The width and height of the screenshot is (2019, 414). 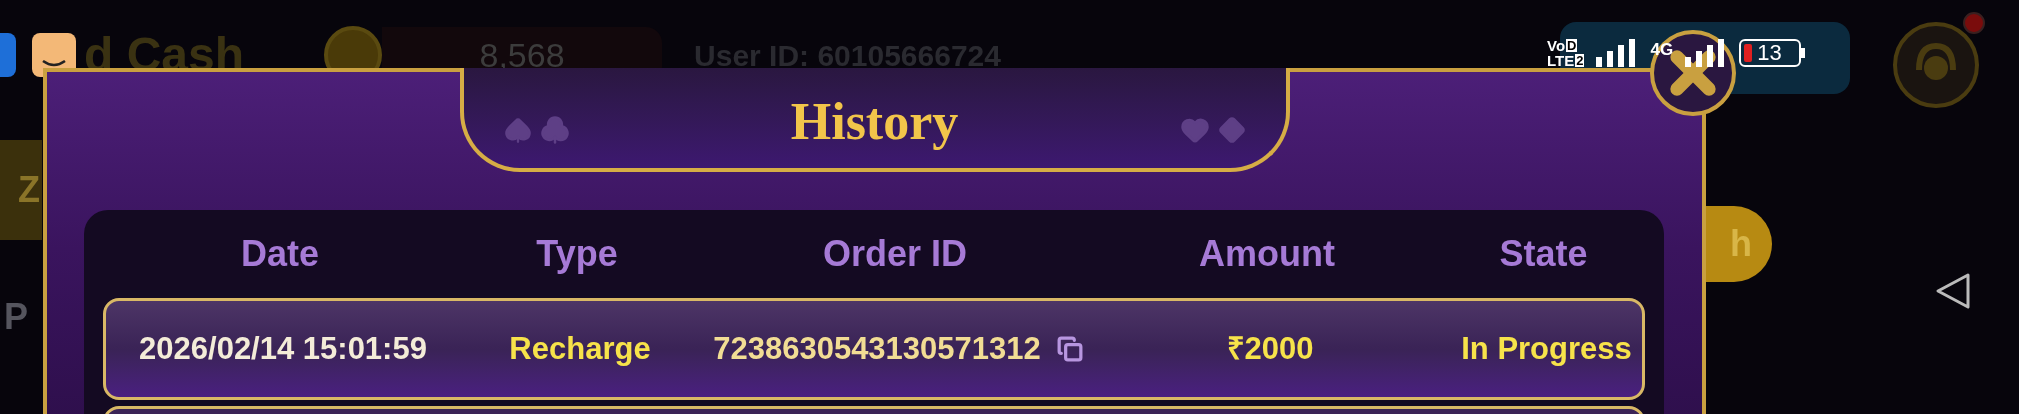 I want to click on column-header: State, so click(x=1543, y=254).